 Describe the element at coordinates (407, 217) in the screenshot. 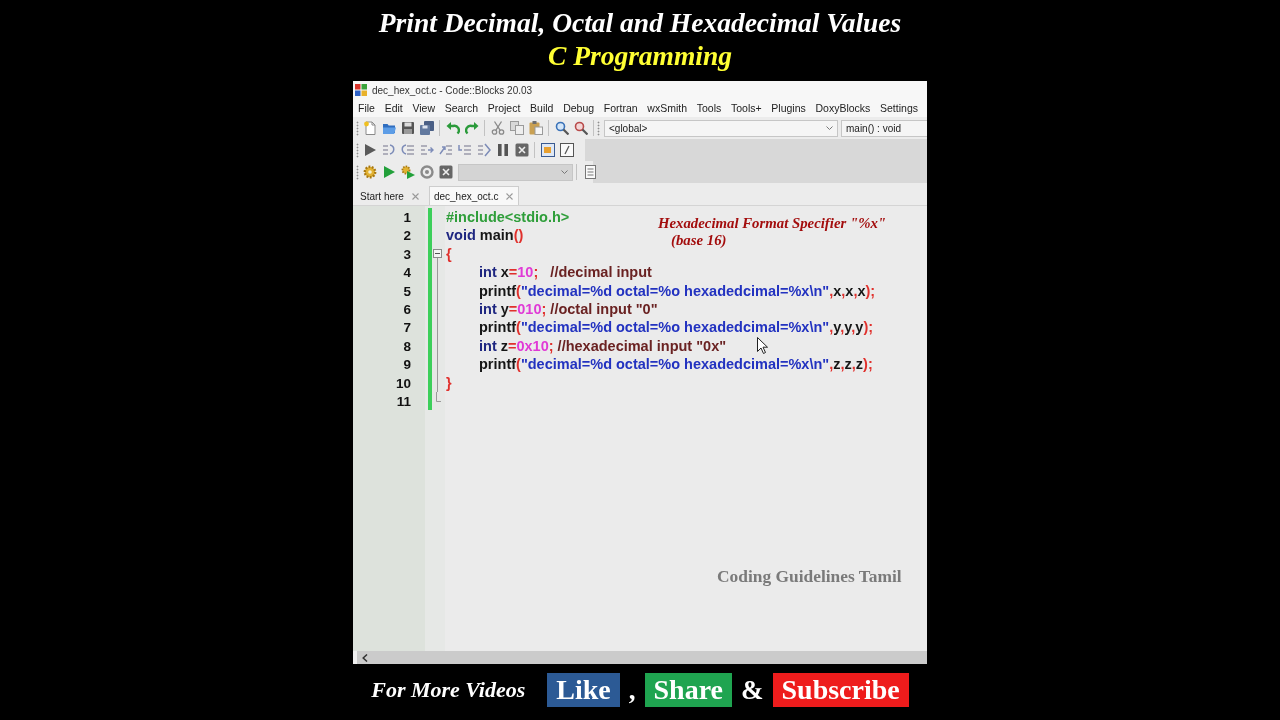

I see `line-number: 1` at that location.